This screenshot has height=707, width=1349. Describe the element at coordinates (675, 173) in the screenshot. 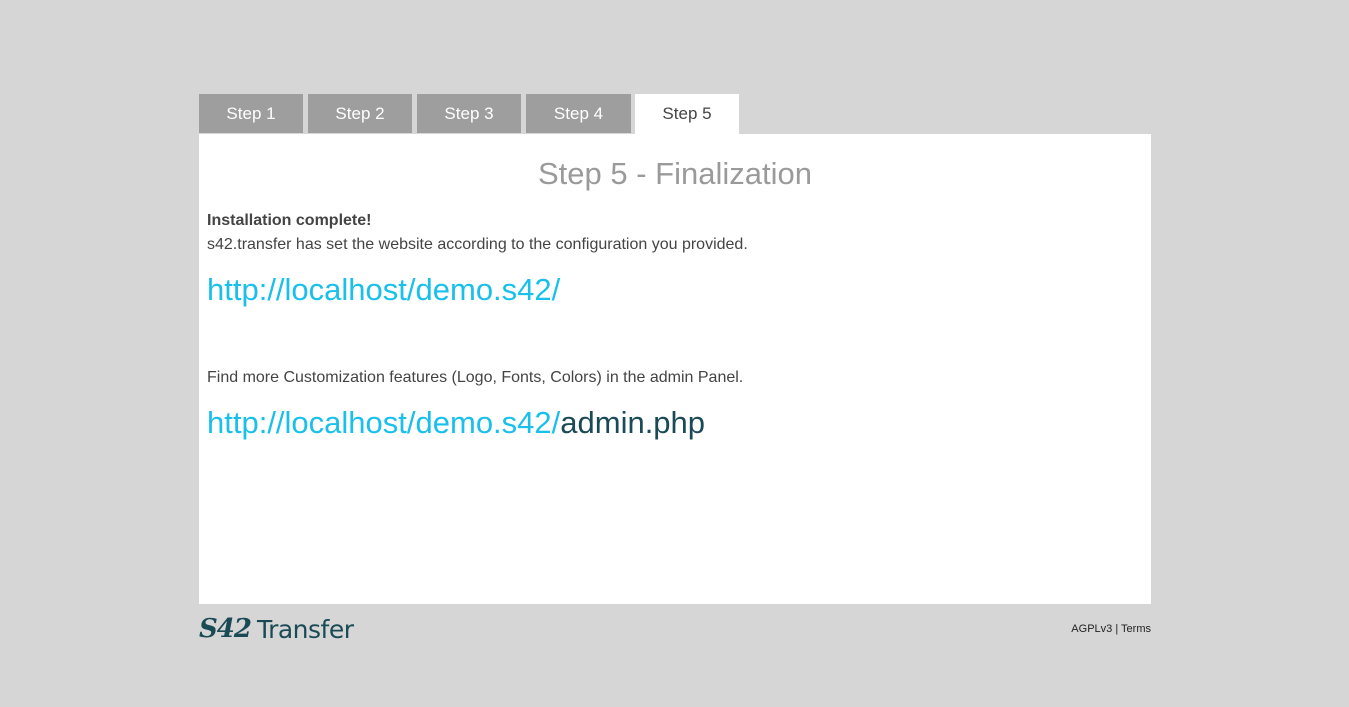

I see `page-title: Step 5 - Finalization` at that location.